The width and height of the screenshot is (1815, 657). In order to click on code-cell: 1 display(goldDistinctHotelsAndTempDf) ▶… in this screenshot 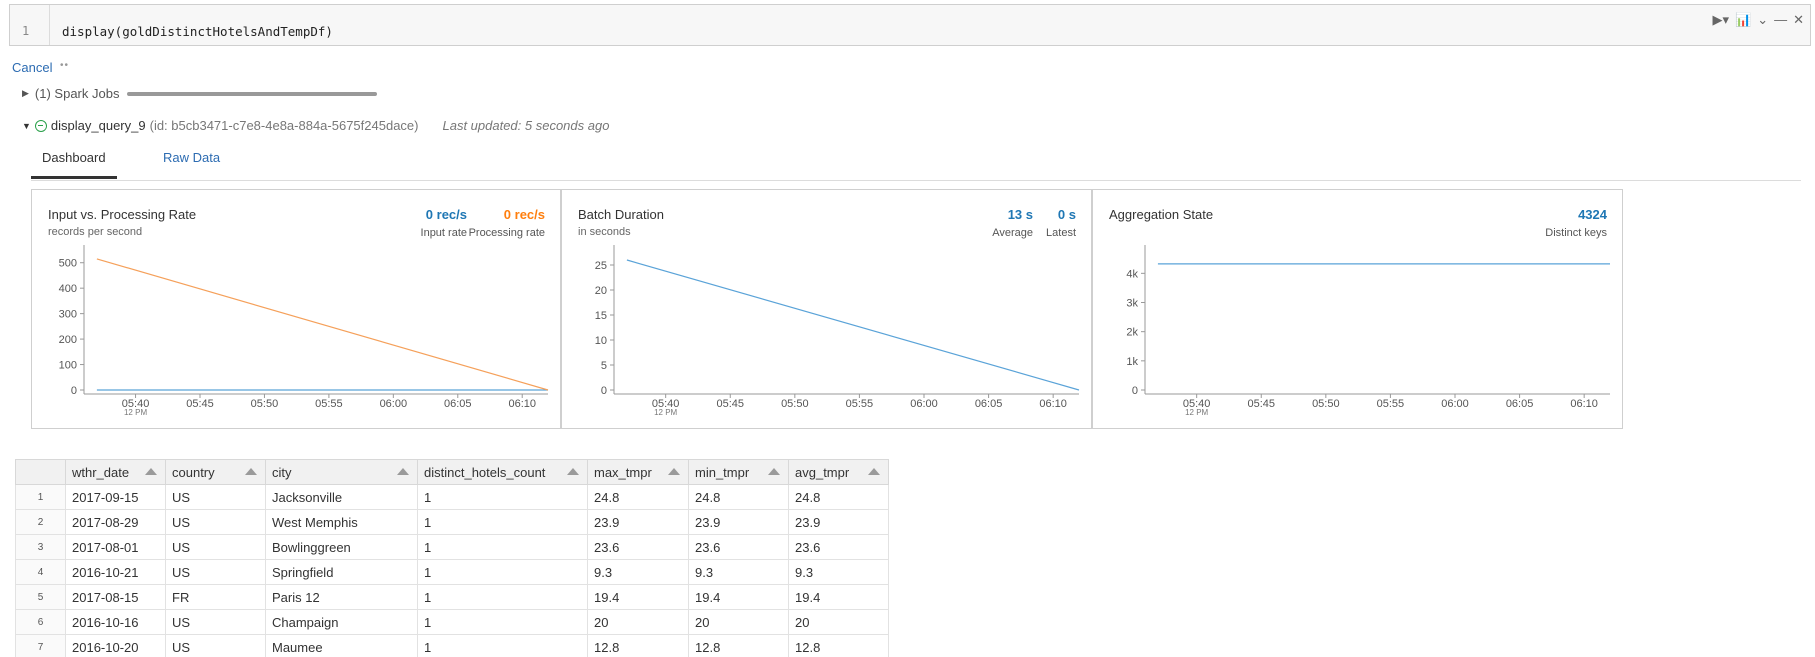, I will do `click(910, 25)`.